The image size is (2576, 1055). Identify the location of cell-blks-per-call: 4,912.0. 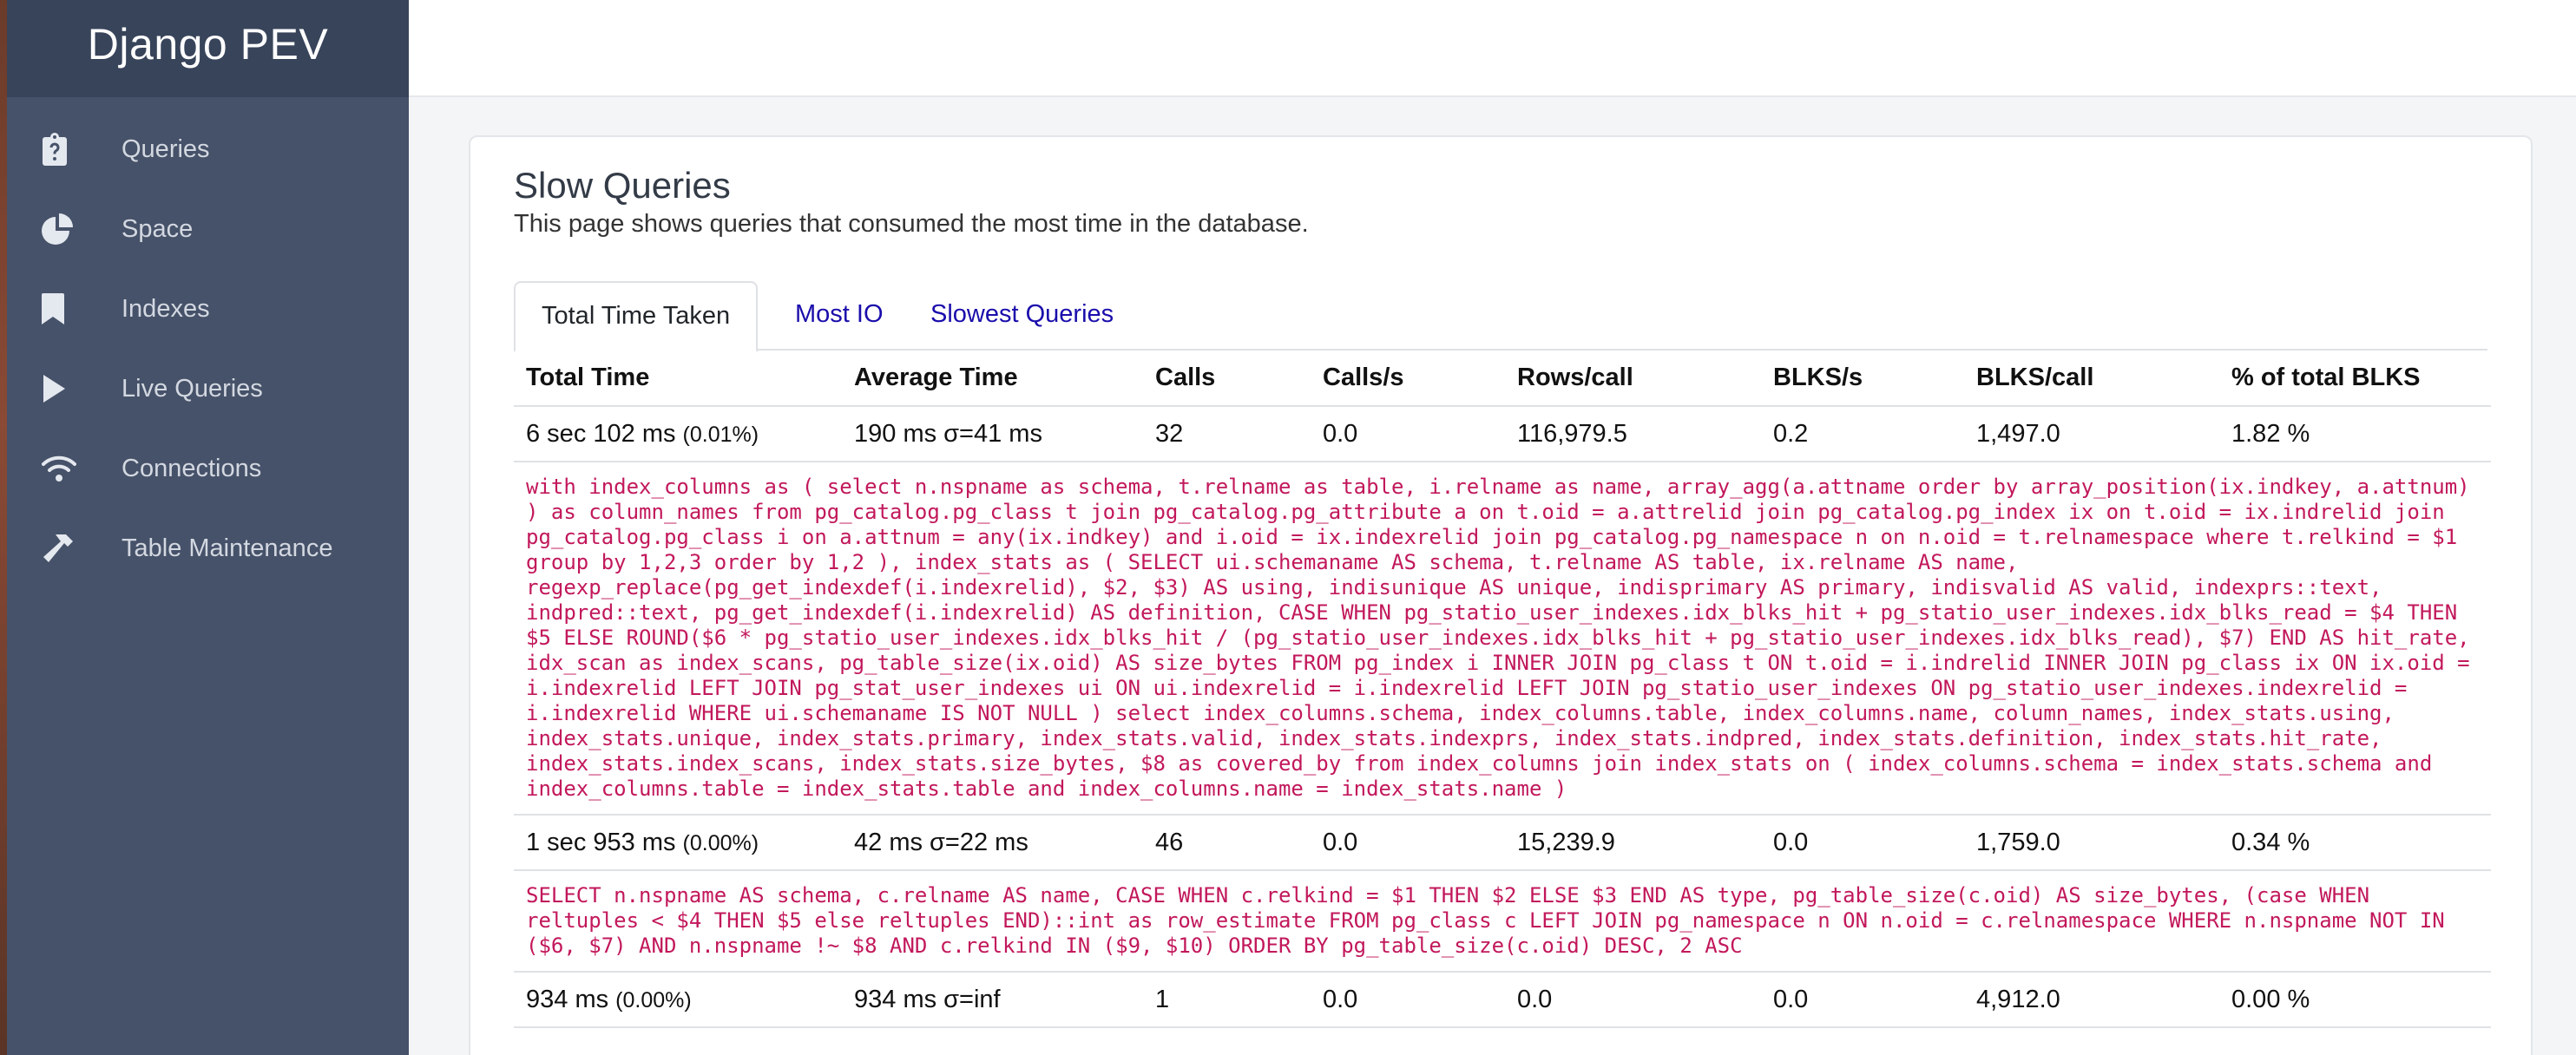
(2092, 1000).